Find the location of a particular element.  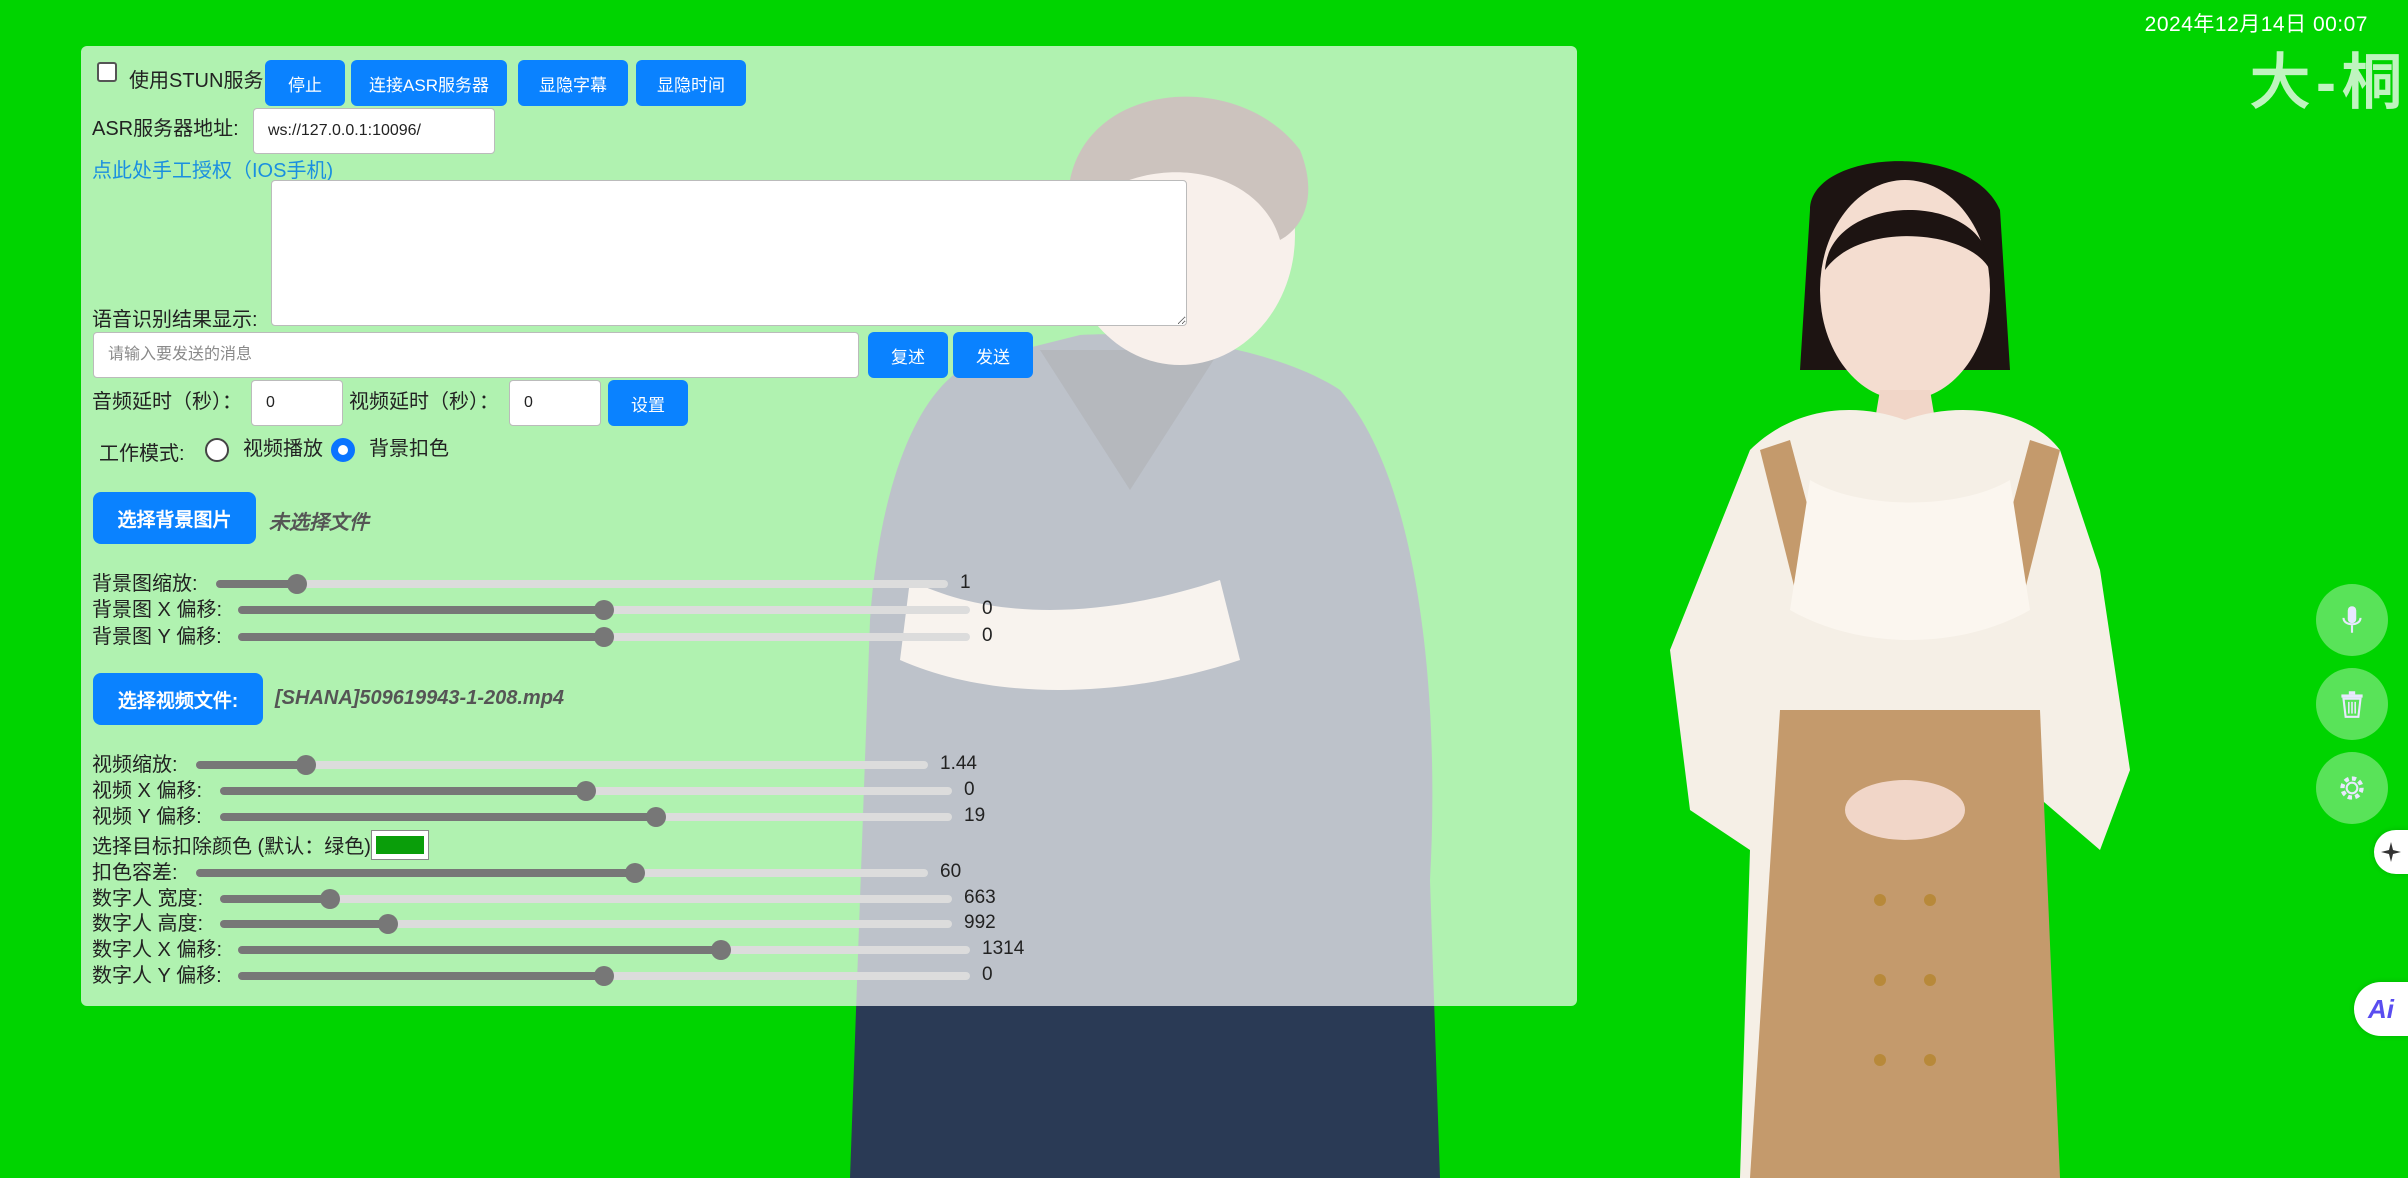

slider-label: 数字人 X 偏移: is located at coordinates (157, 950).